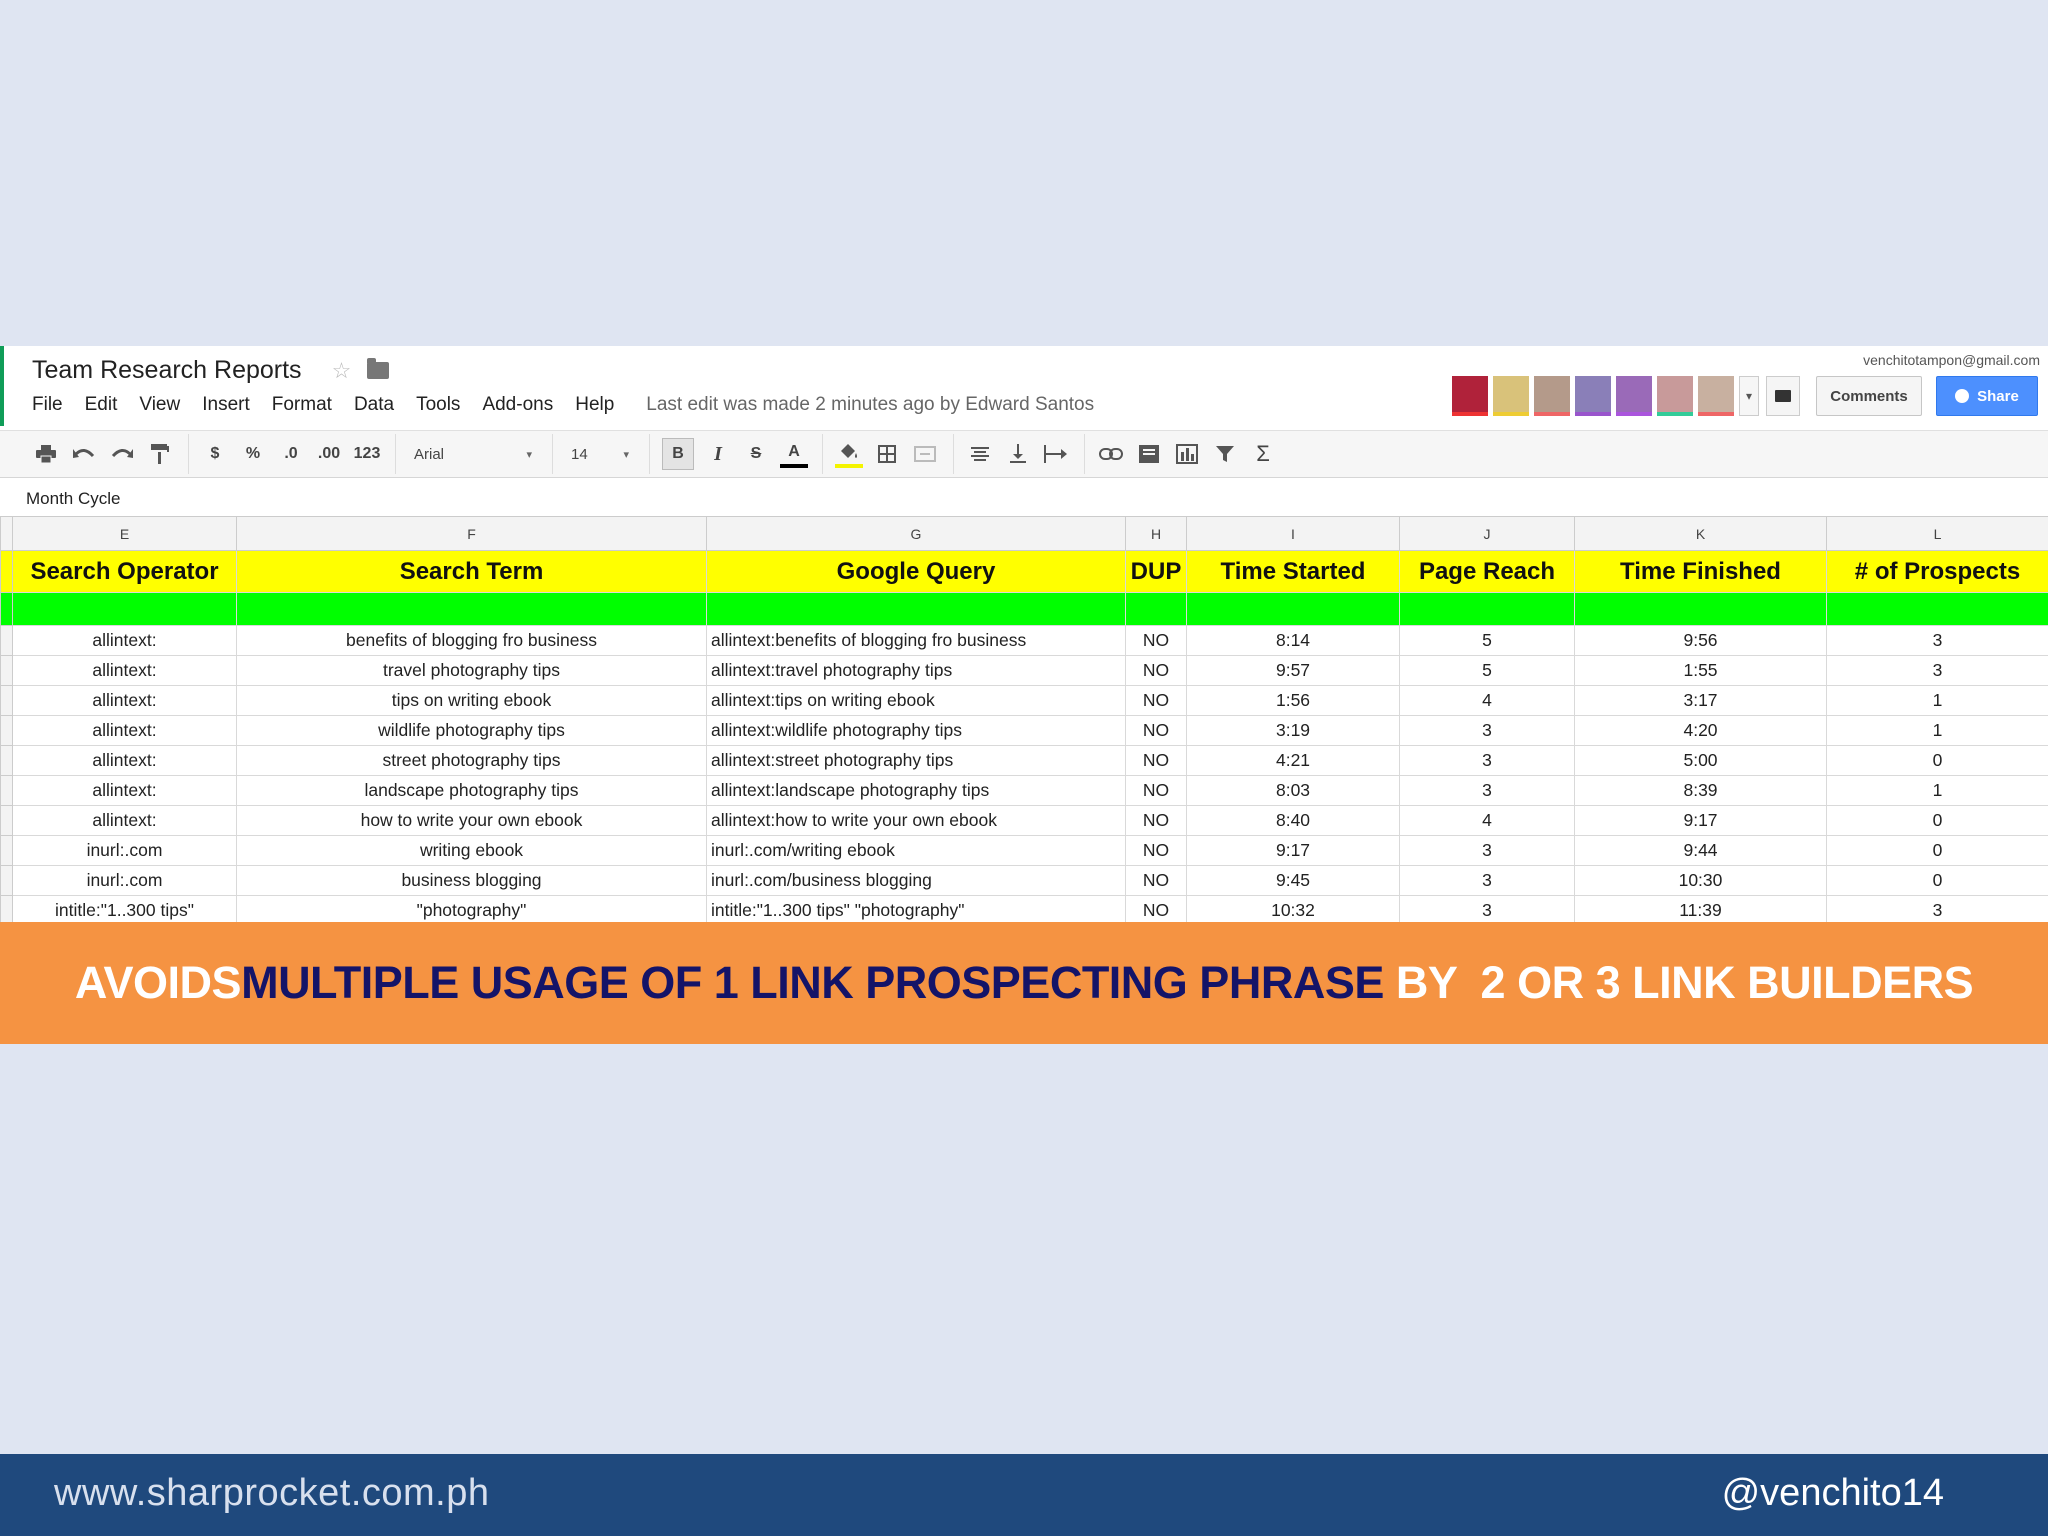  I want to click on column-header: E, so click(124, 533).